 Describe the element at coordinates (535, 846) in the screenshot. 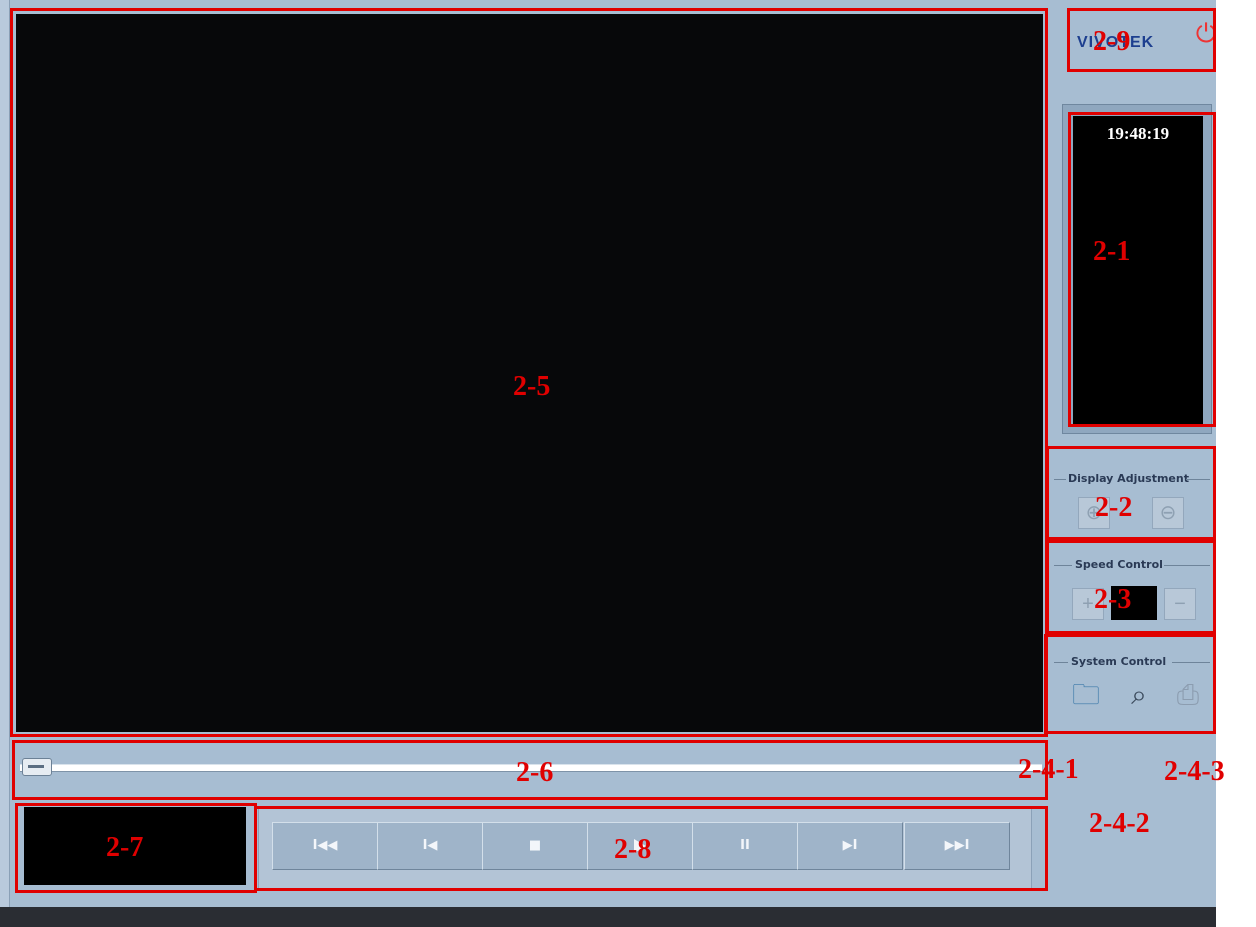

I see `stop-button: ■` at that location.